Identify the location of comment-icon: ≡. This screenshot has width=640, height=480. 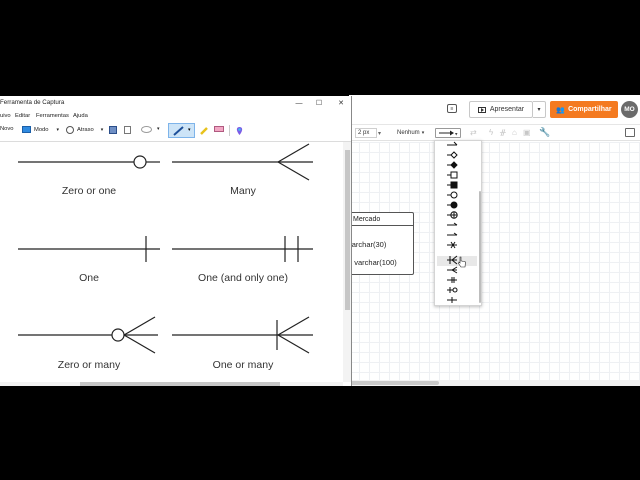
(452, 108).